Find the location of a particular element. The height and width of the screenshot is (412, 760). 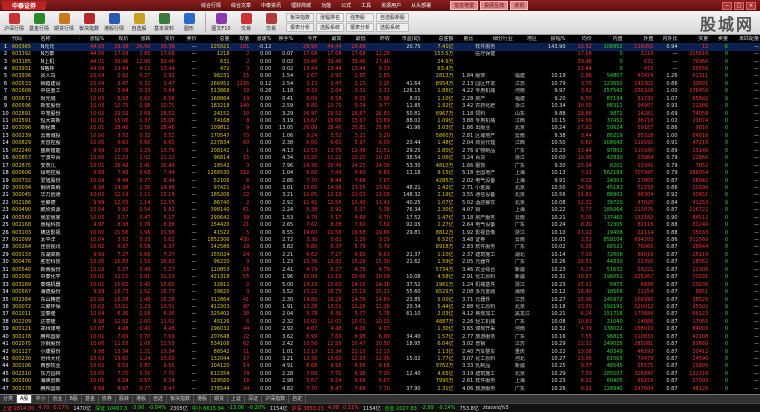

toolbar-button: 基金行情 is located at coordinates (39, 23).